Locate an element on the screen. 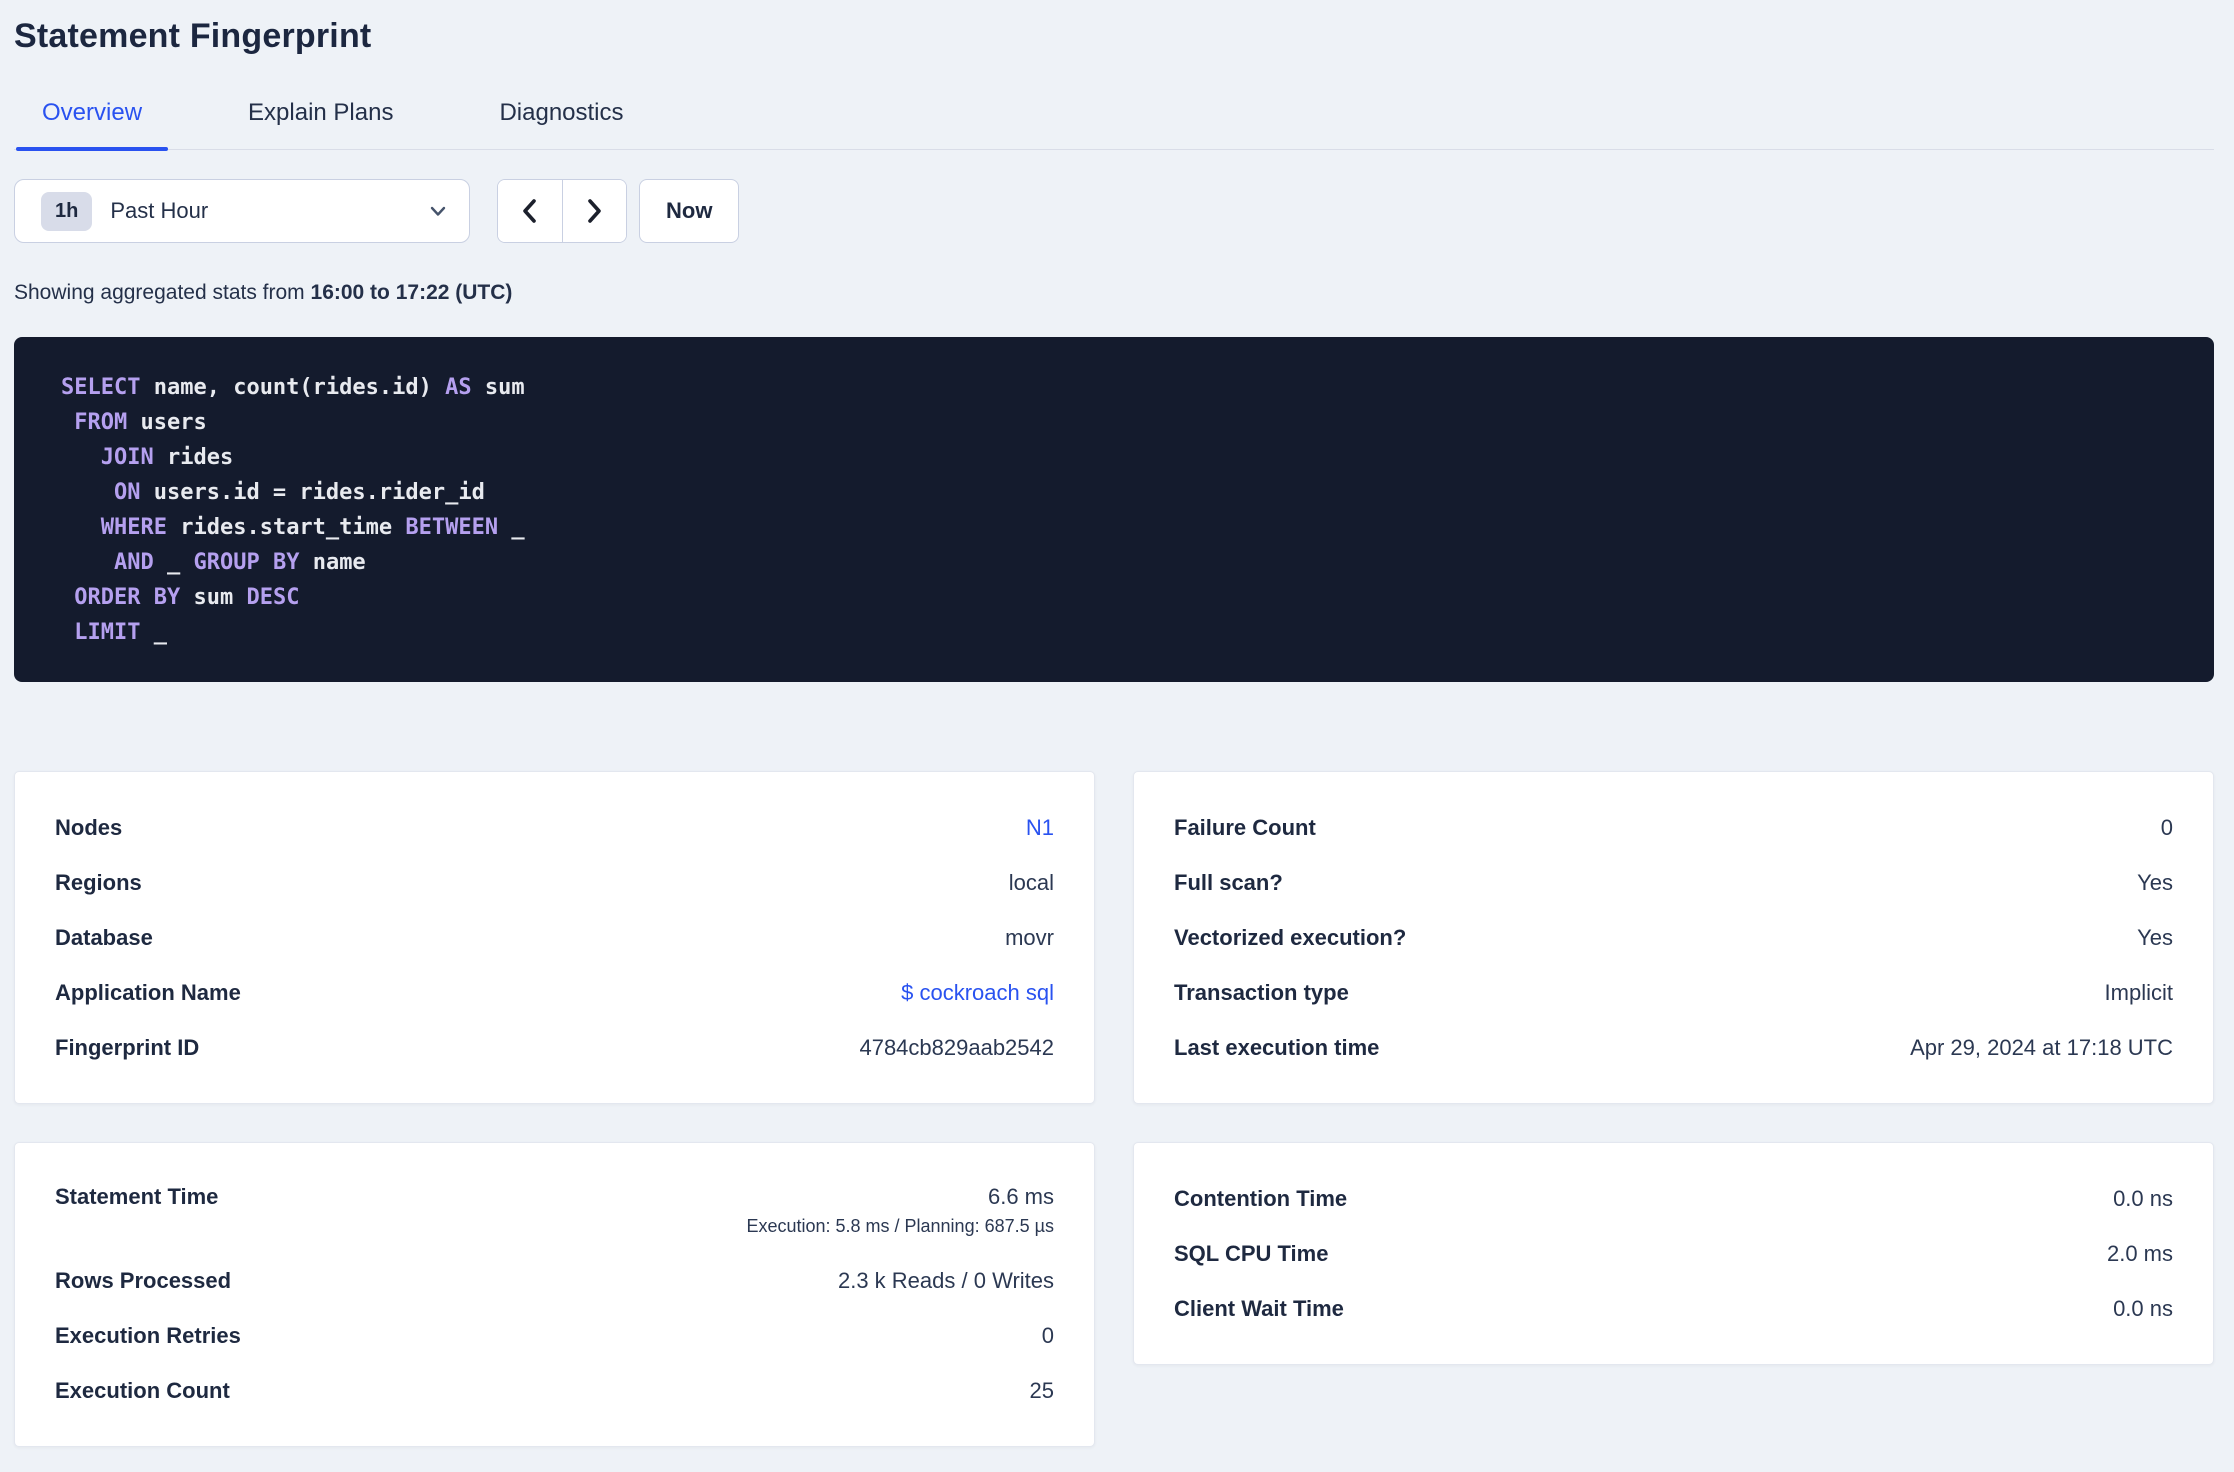 The image size is (2234, 1472). time-toolbar: 1h Past Hour Now is located at coordinates (1114, 211).